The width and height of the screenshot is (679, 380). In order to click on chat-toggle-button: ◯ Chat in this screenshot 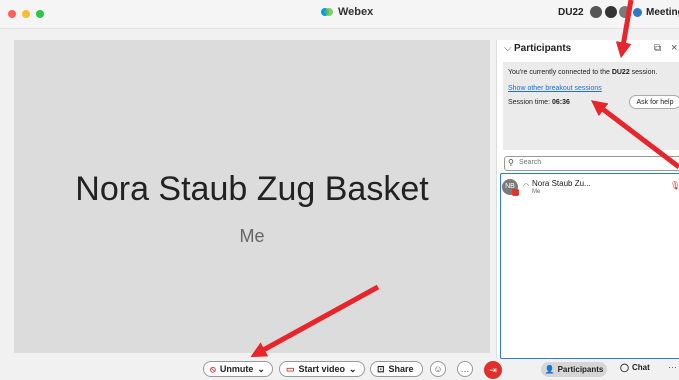, I will do `click(635, 367)`.